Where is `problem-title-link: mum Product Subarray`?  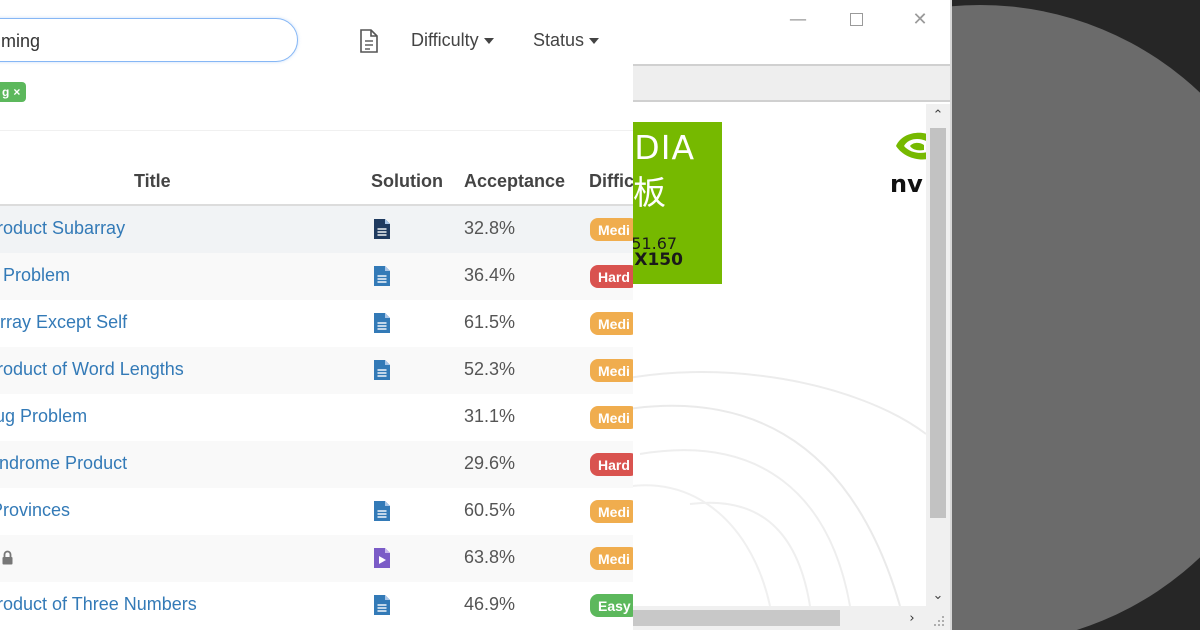
problem-title-link: mum Product Subarray is located at coordinates (62, 228).